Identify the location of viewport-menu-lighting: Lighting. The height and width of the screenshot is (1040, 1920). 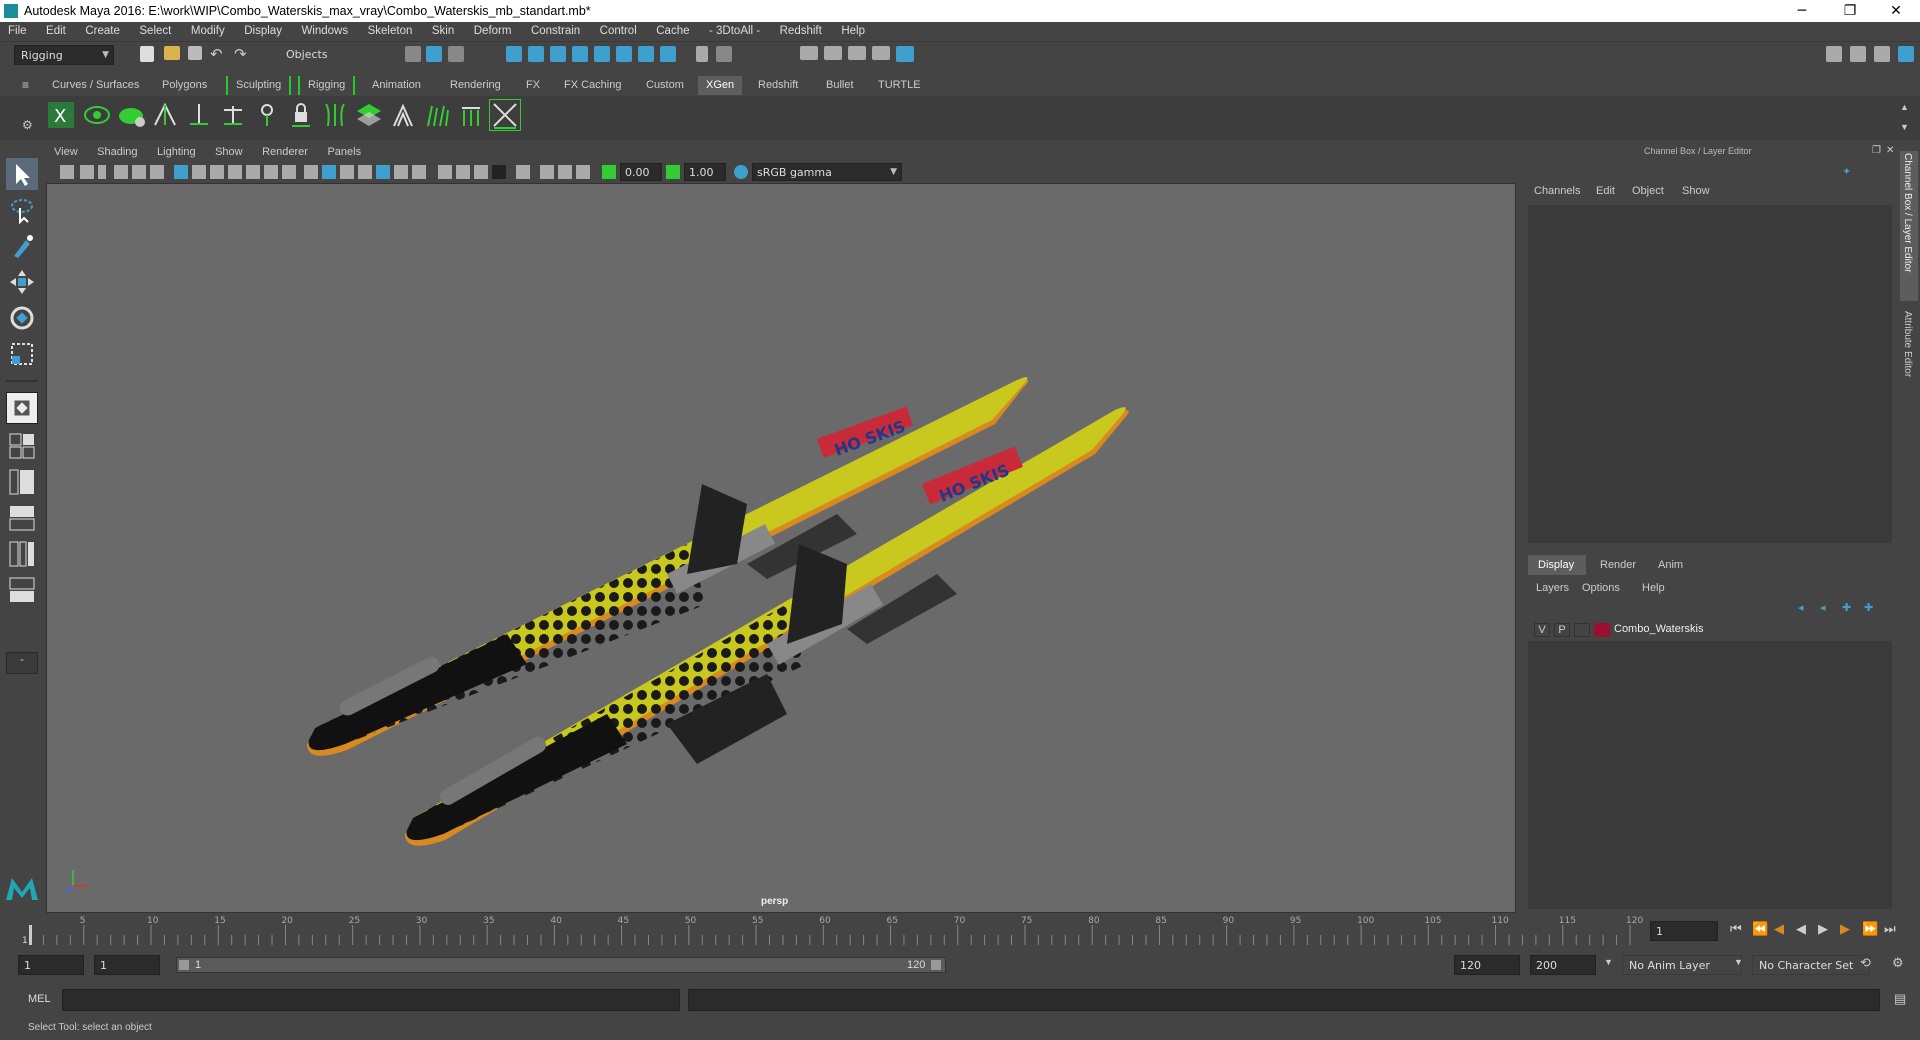
(176, 152).